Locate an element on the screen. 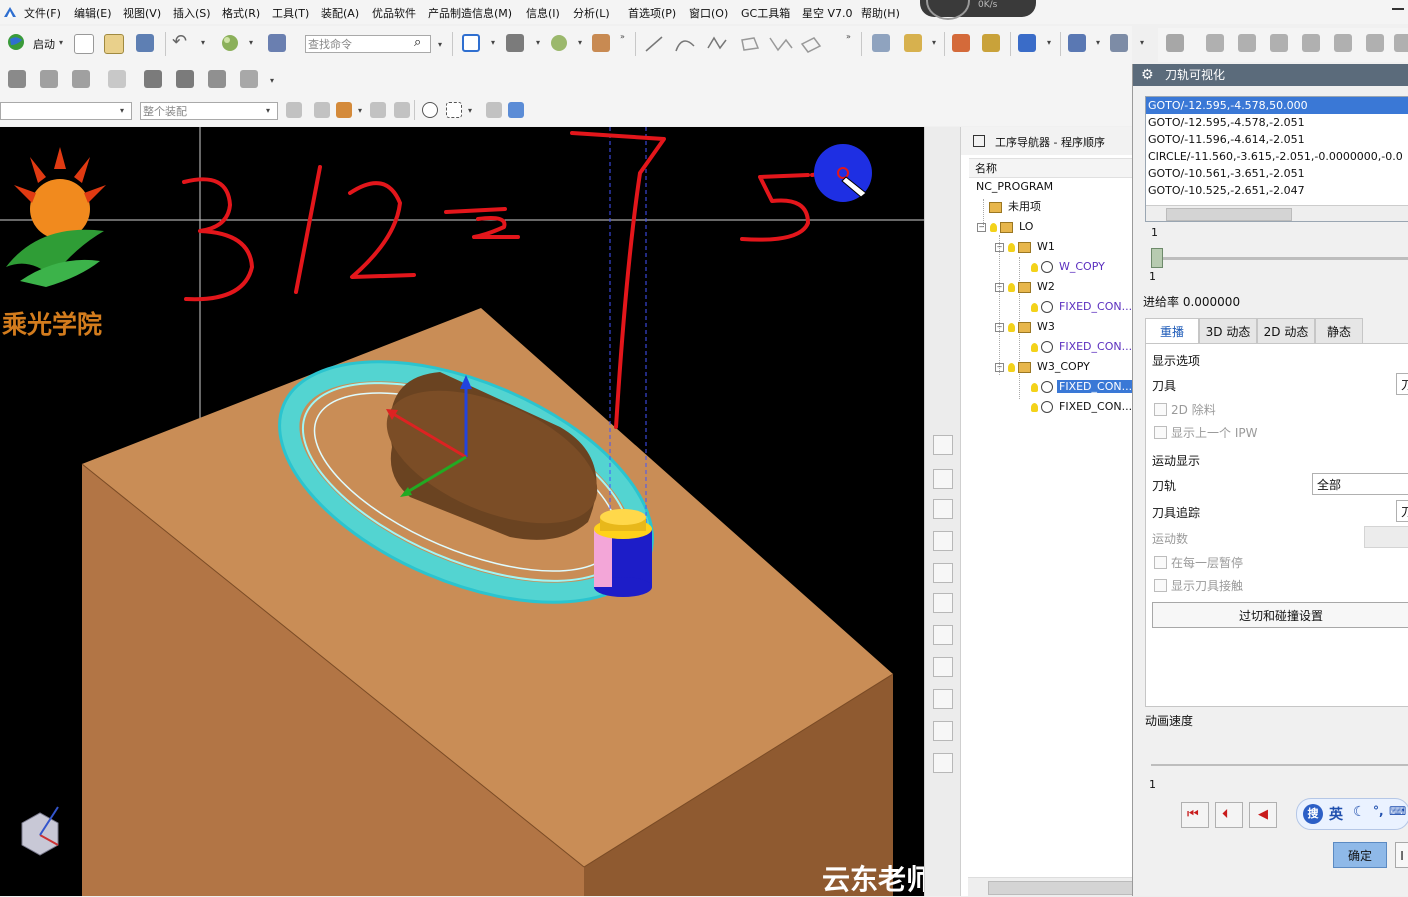  ime-moon-icon: ☾ is located at coordinates (1359, 812).